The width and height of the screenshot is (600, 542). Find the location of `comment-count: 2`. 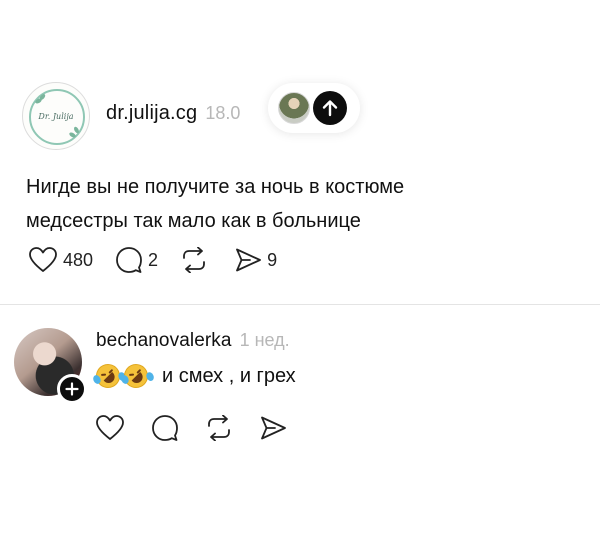

comment-count: 2 is located at coordinates (153, 259).